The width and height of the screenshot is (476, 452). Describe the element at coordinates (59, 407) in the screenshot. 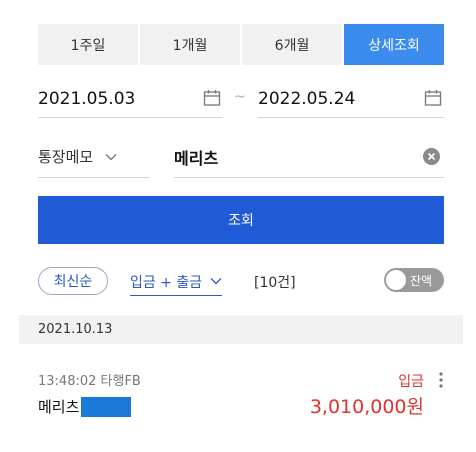

I see `transaction-memo: 메리츠` at that location.